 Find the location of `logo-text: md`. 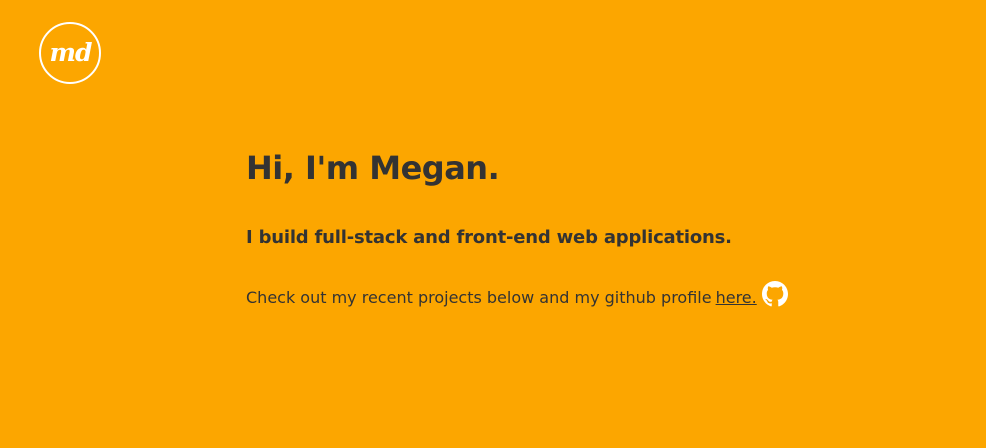

logo-text: md is located at coordinates (71, 52).